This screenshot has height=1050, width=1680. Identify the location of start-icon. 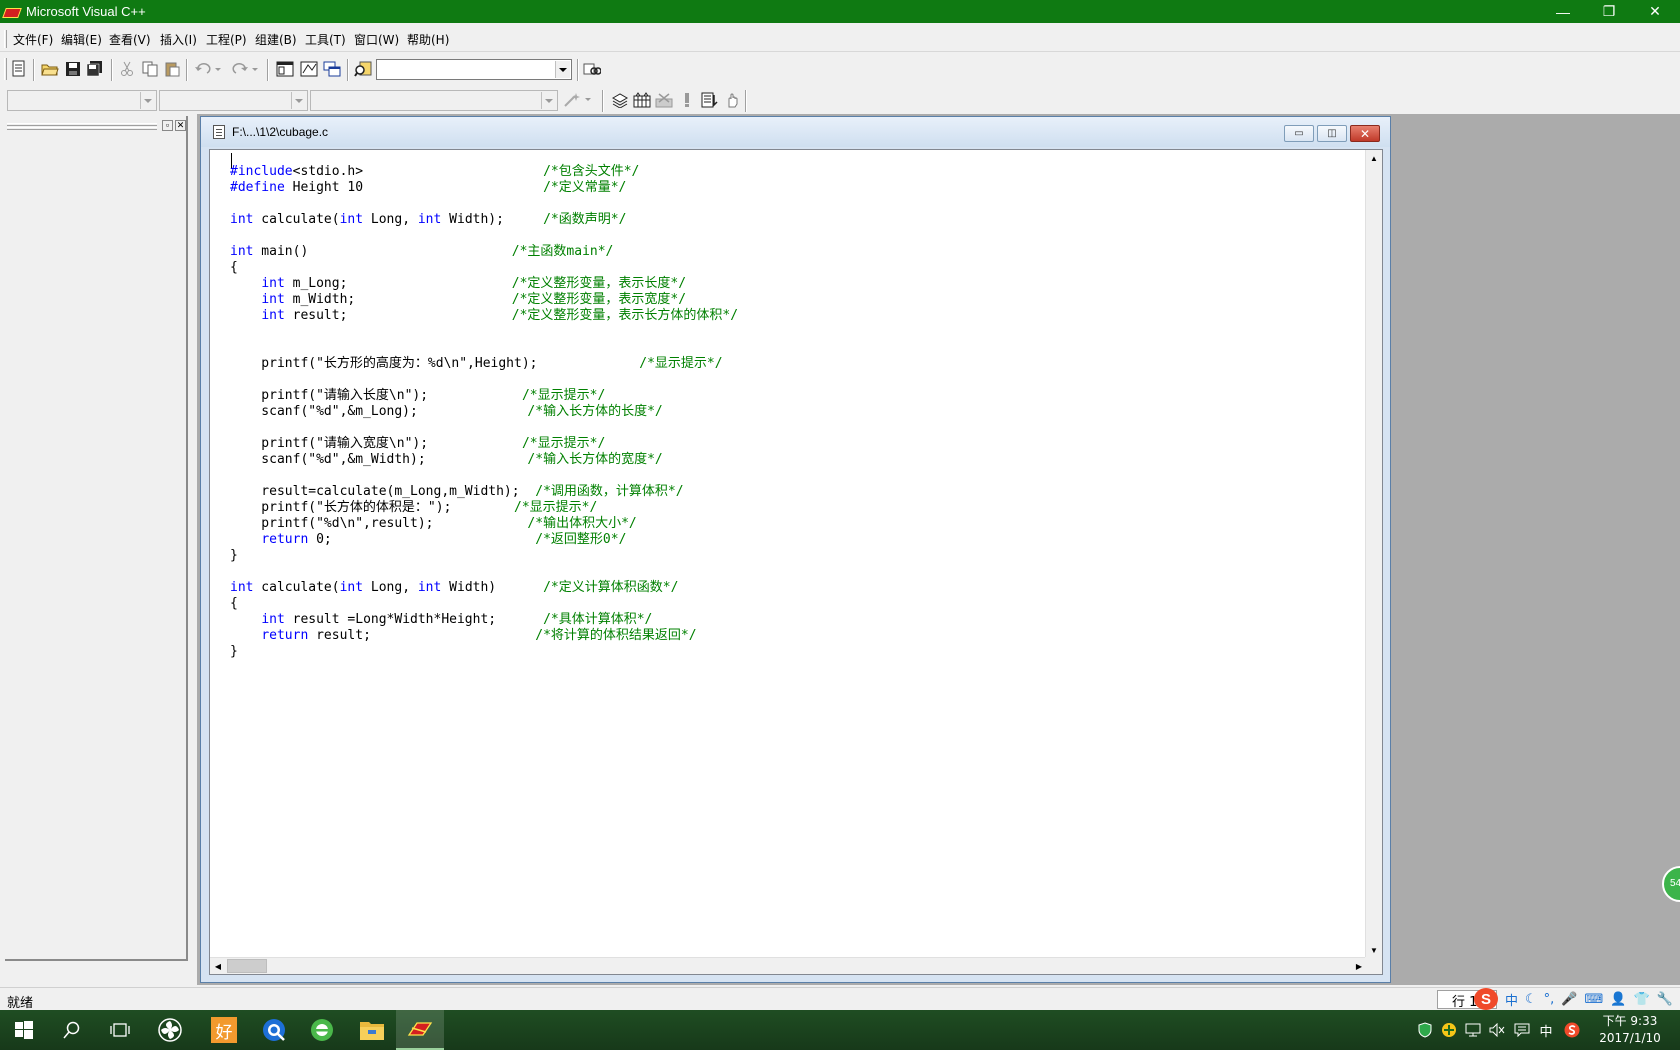
(24, 1030).